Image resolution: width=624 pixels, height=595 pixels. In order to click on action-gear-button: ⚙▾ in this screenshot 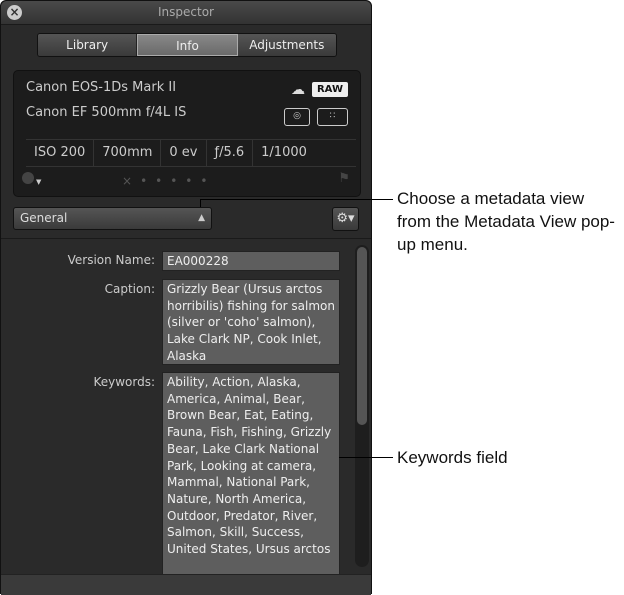, I will do `click(345, 219)`.